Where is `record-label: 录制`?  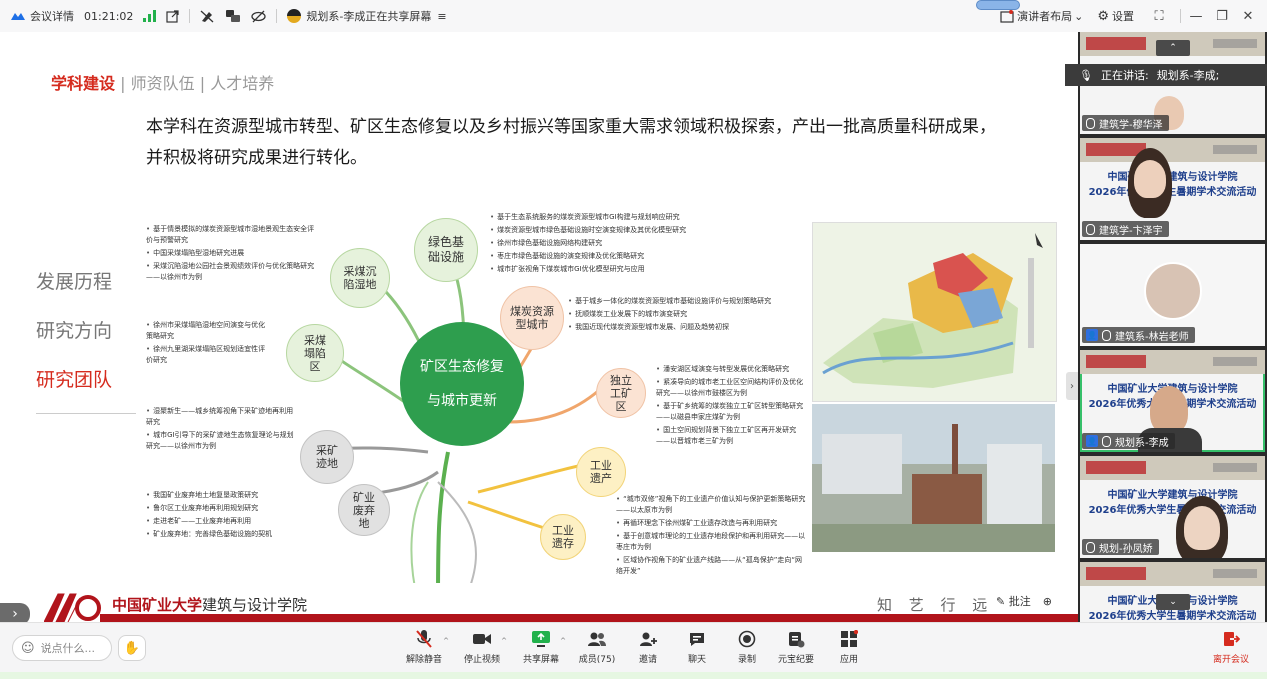 record-label: 录制 is located at coordinates (746, 660).